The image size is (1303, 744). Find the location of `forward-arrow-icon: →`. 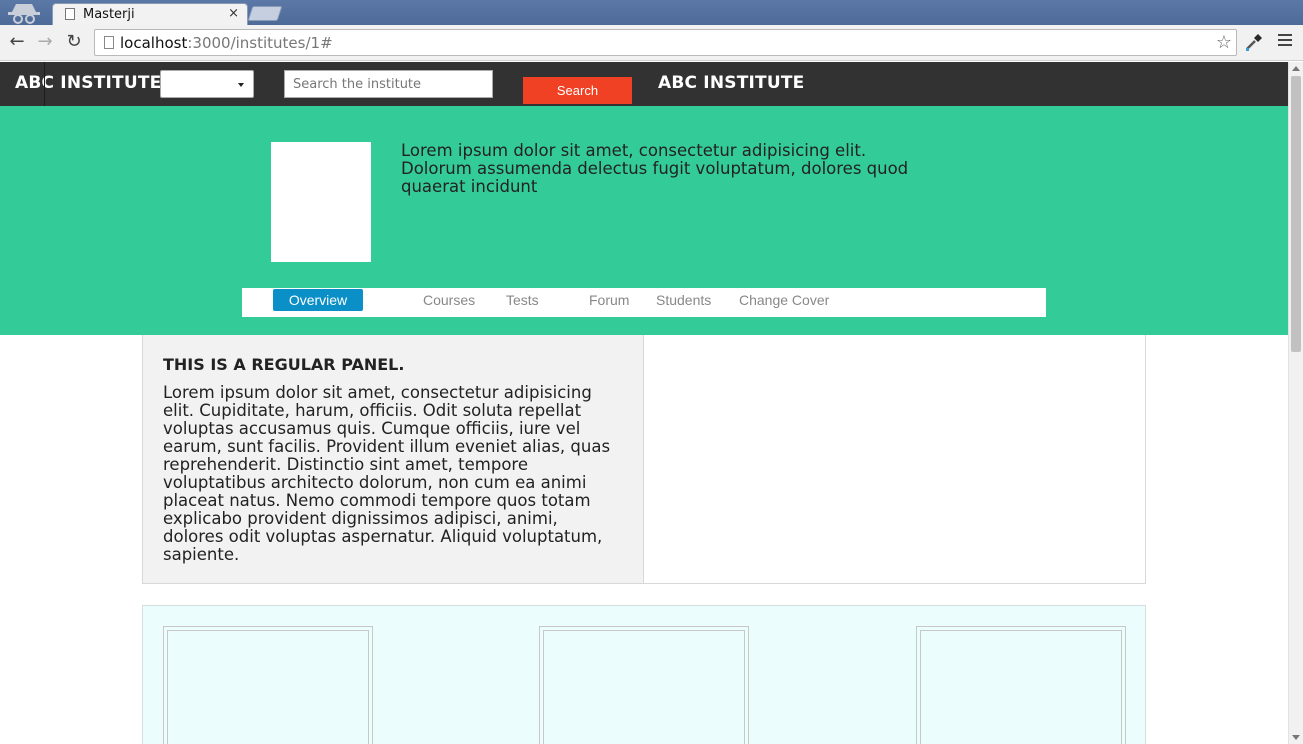

forward-arrow-icon: → is located at coordinates (45, 42).